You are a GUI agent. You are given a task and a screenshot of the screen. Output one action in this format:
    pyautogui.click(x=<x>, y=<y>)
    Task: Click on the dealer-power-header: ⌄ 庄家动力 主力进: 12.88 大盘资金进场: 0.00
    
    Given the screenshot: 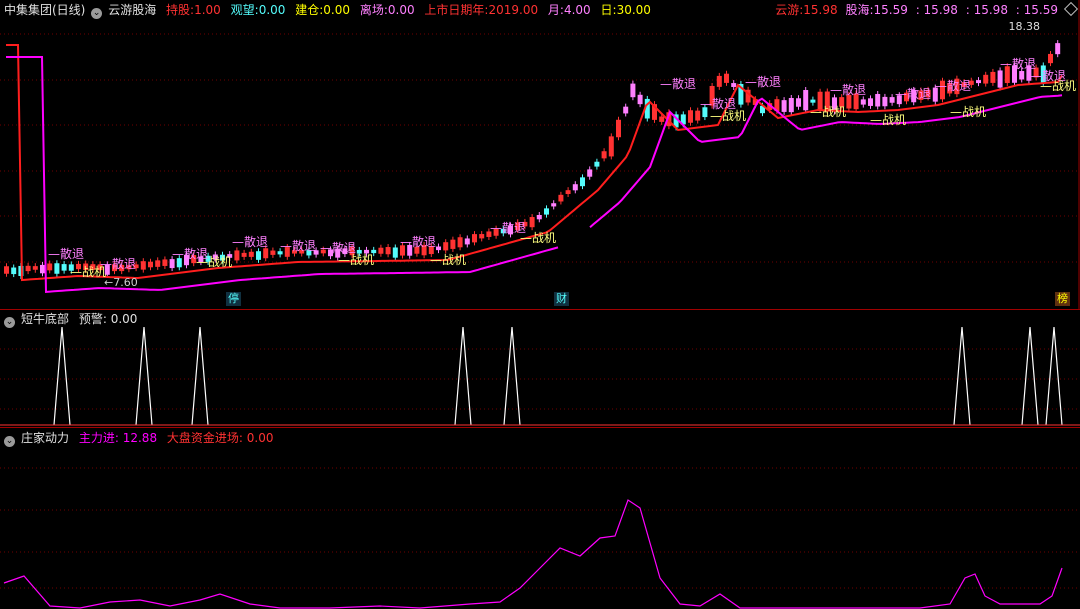 What is the action you would take?
    pyautogui.click(x=142, y=438)
    